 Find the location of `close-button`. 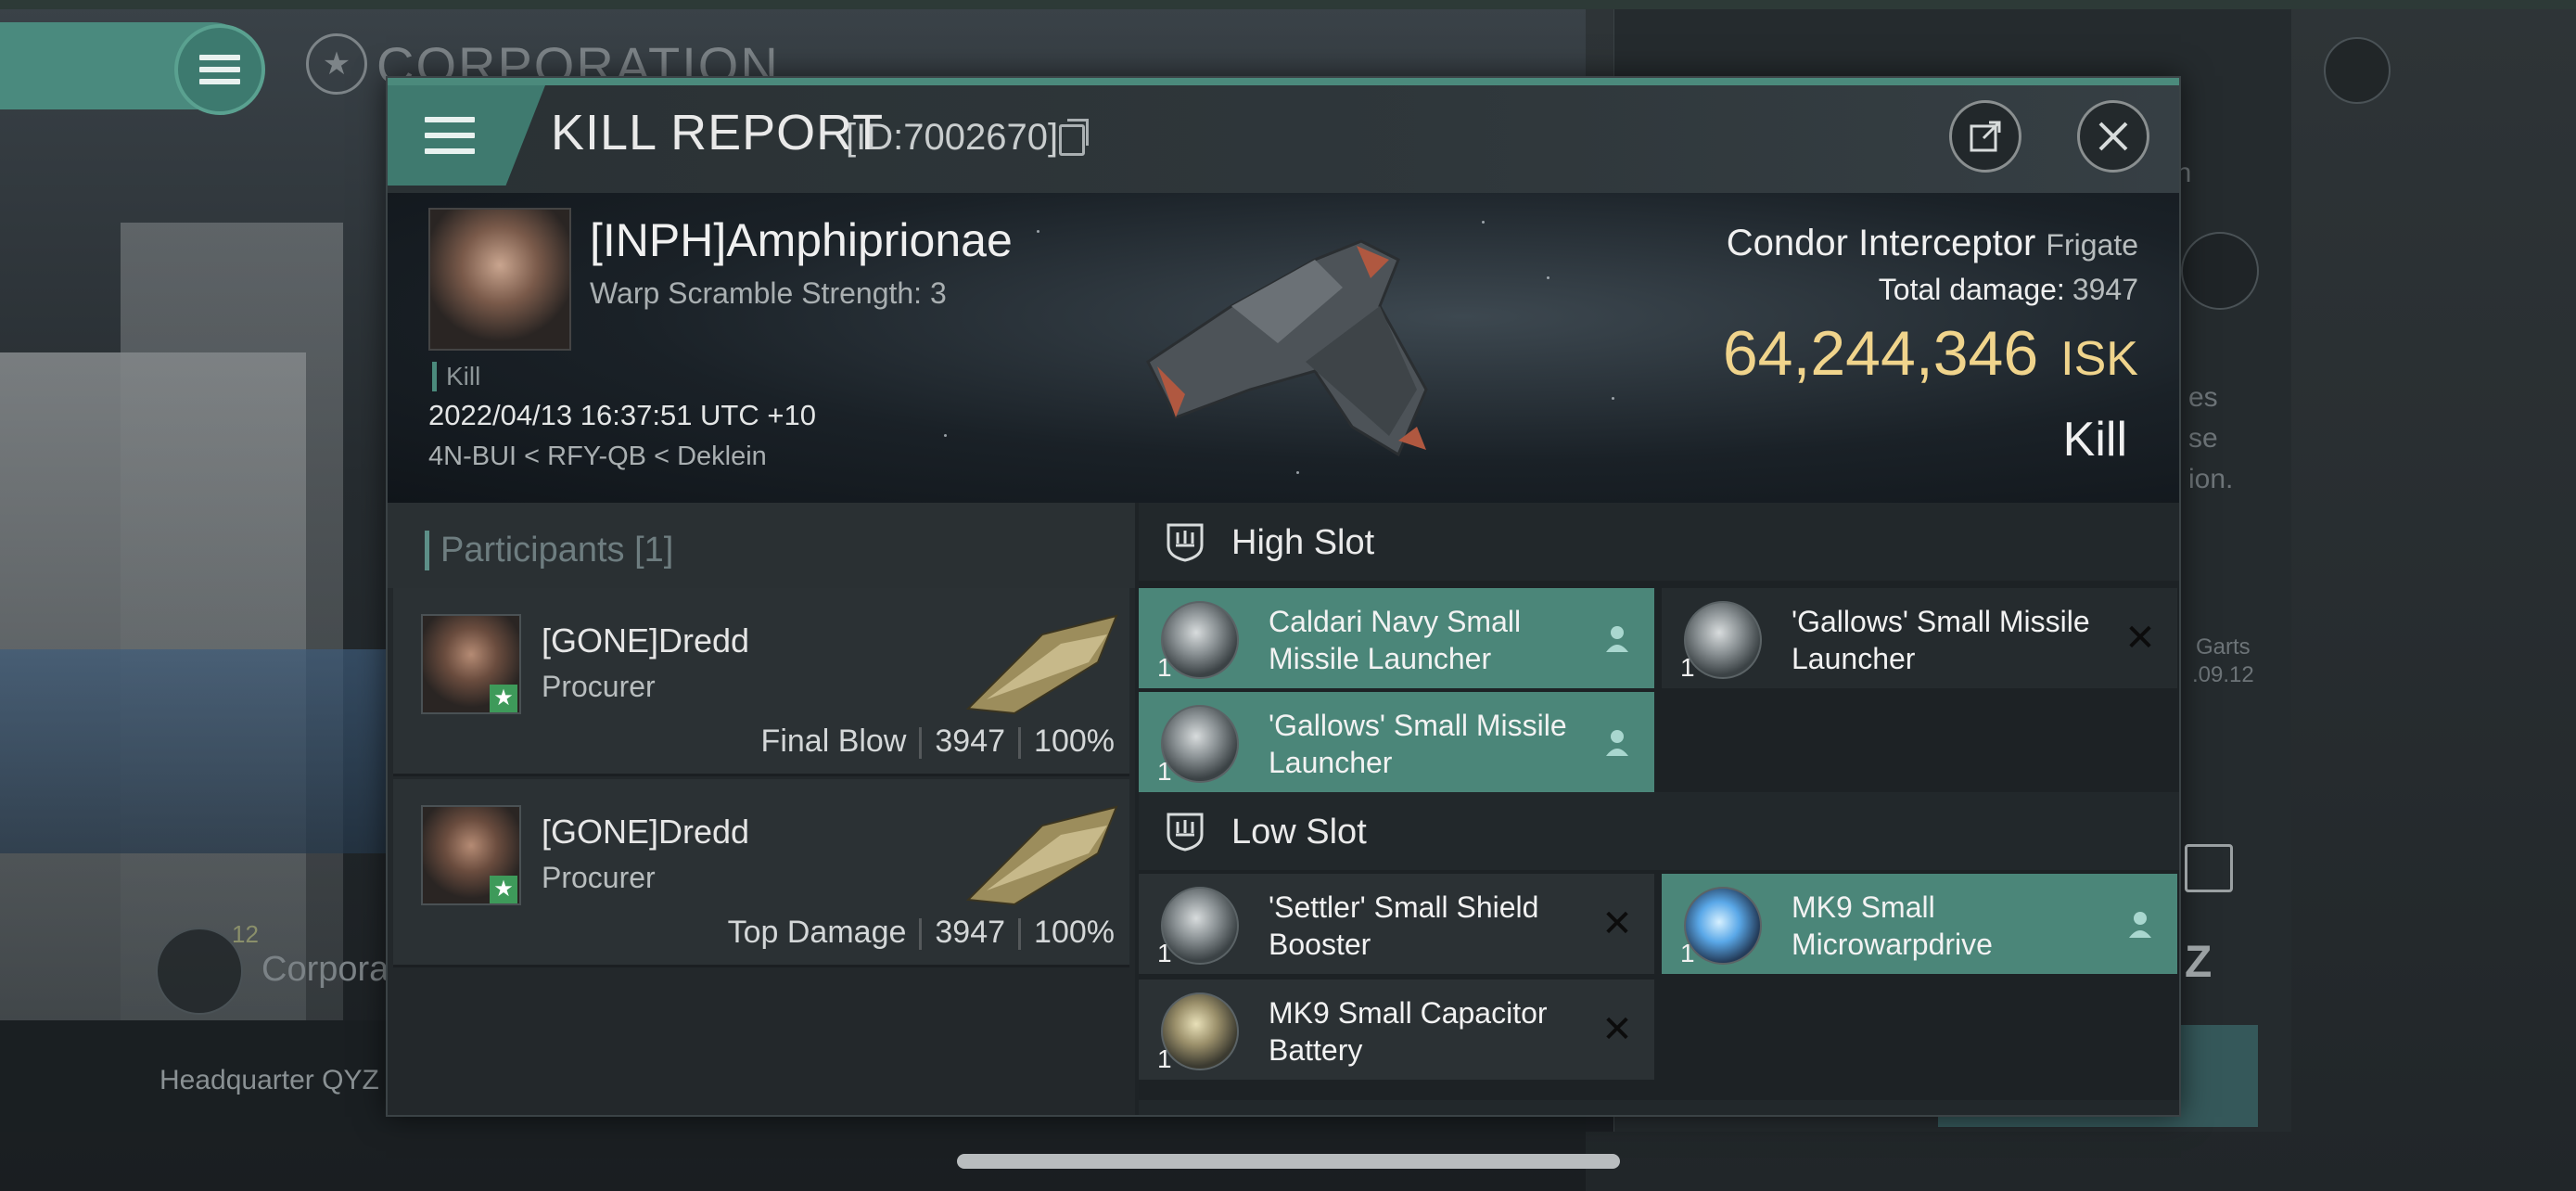

close-button is located at coordinates (2113, 136).